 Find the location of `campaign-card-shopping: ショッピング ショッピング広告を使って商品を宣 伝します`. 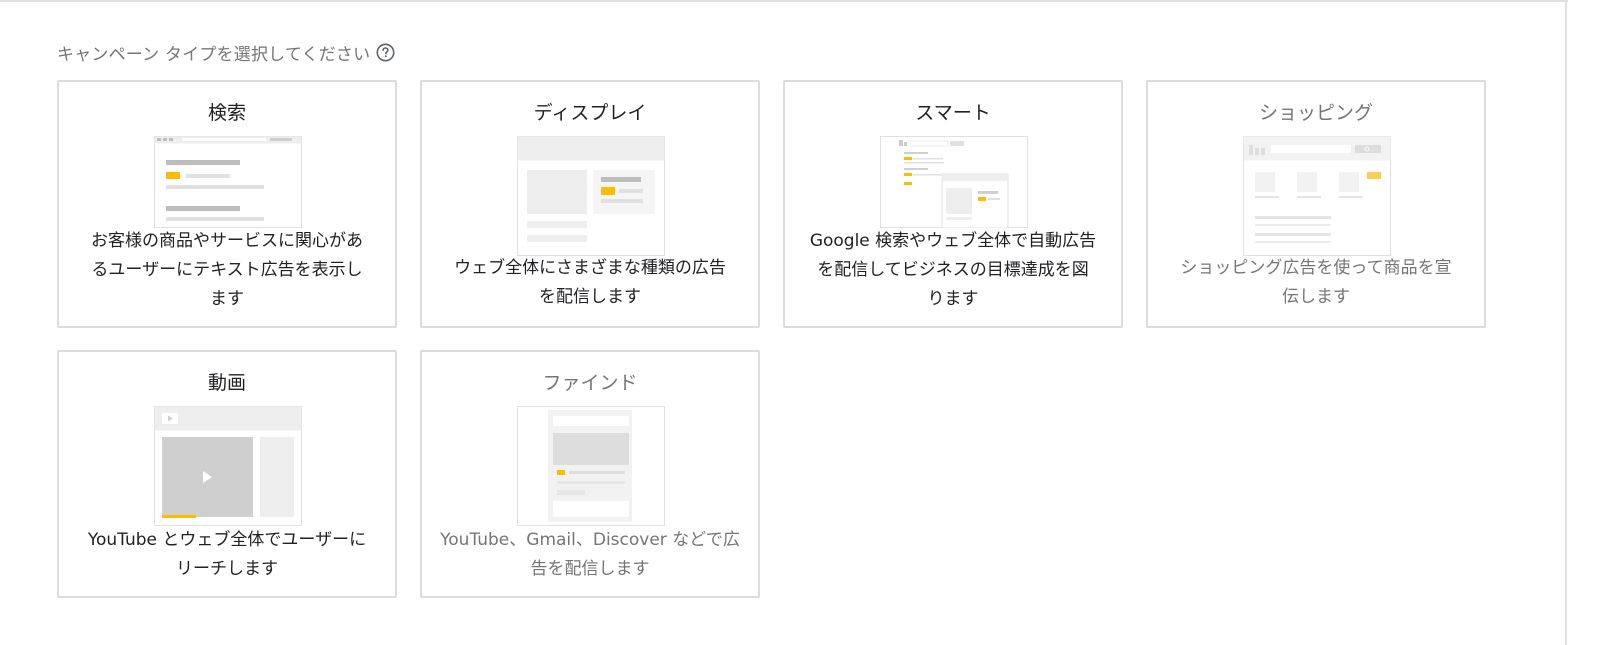

campaign-card-shopping: ショッピング ショッピング広告を使って商品を宣 伝します is located at coordinates (1316, 204).